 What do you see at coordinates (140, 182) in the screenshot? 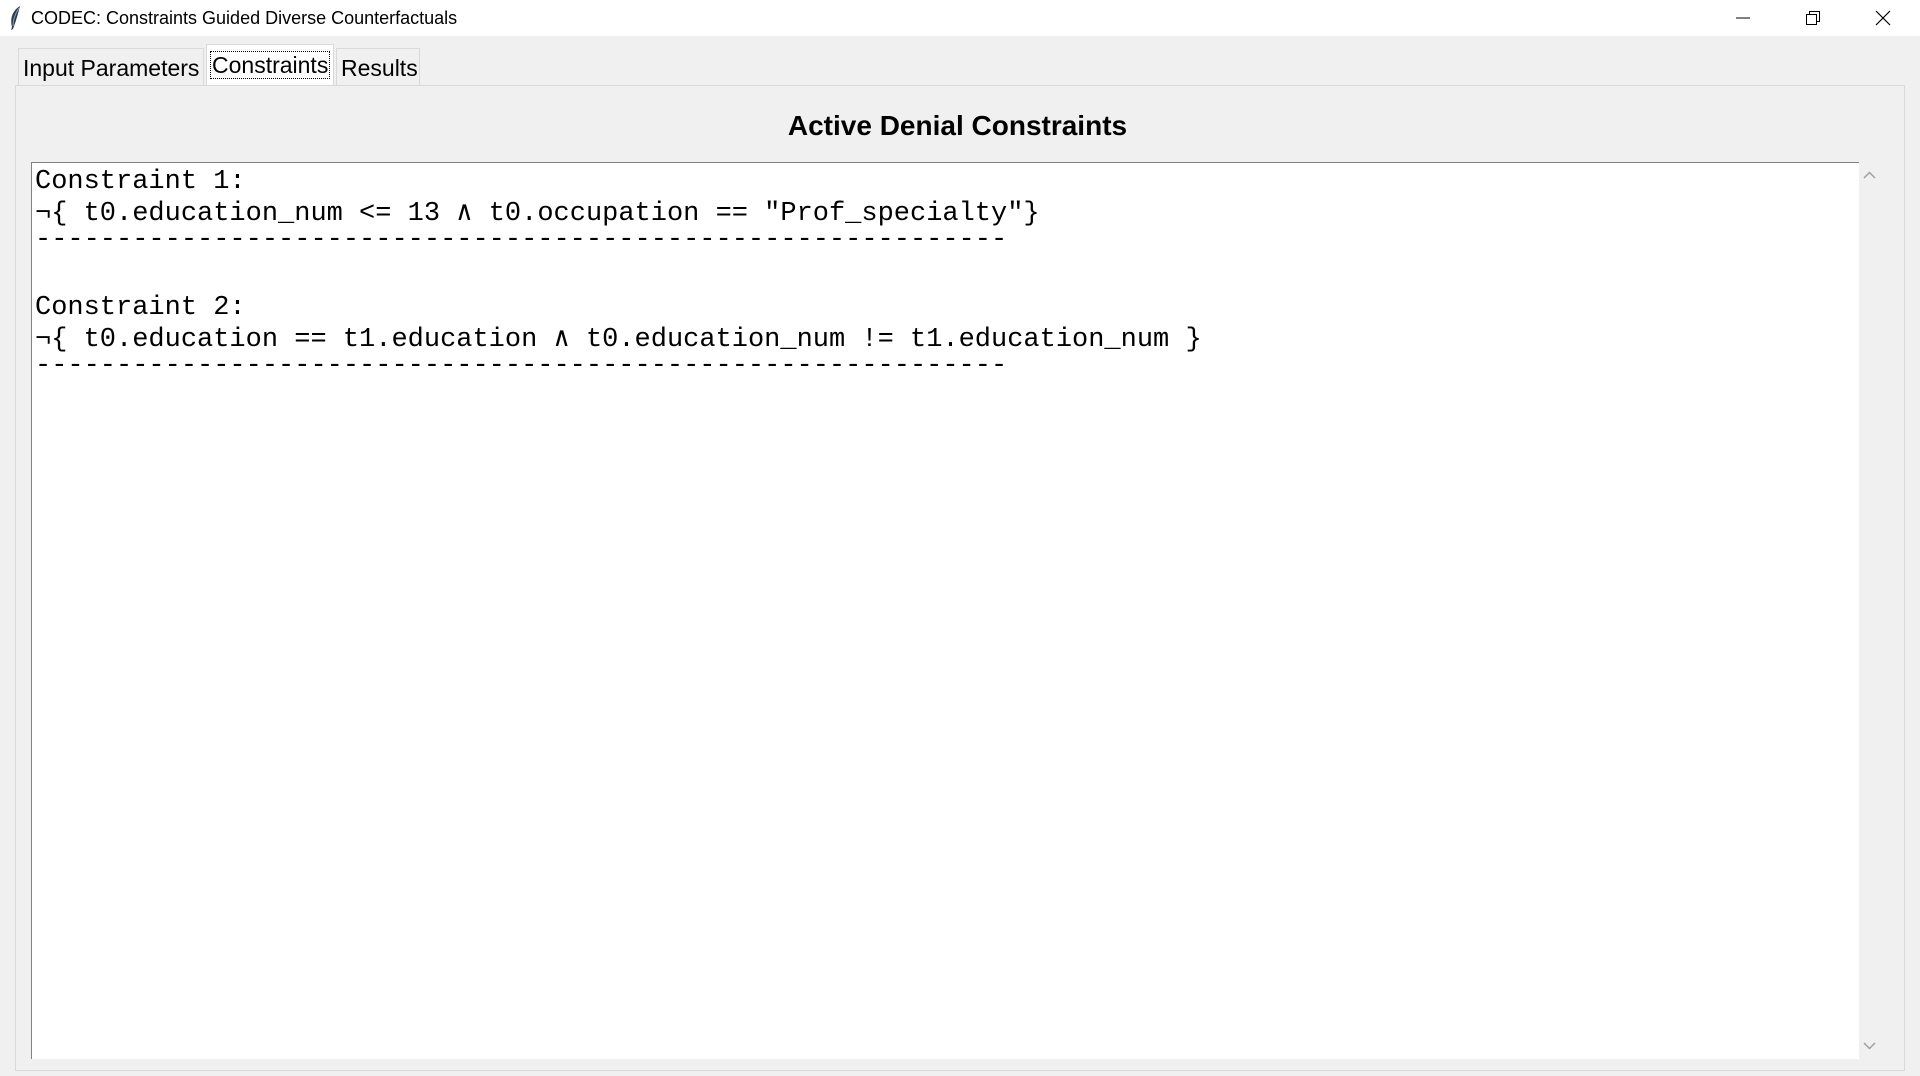
I see `constraint-line: Constraint 1:` at bounding box center [140, 182].